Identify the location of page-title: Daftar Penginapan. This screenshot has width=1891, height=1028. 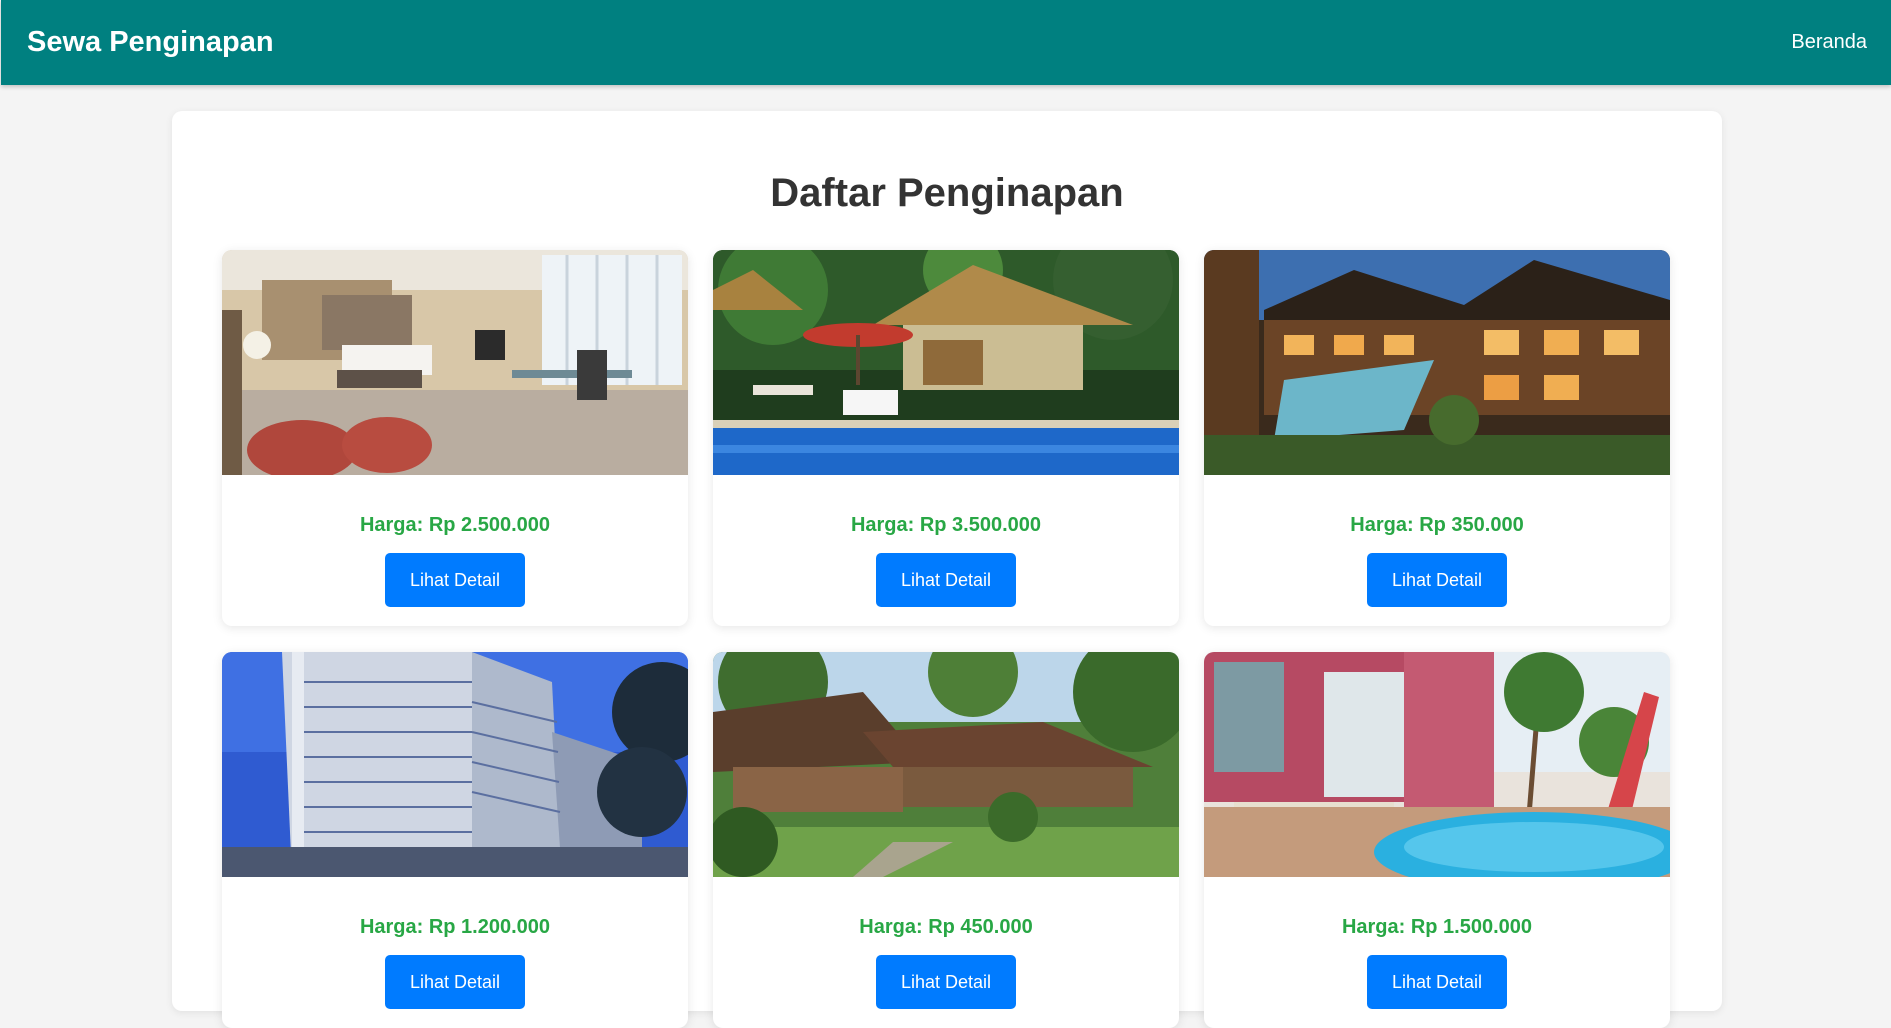
(947, 193).